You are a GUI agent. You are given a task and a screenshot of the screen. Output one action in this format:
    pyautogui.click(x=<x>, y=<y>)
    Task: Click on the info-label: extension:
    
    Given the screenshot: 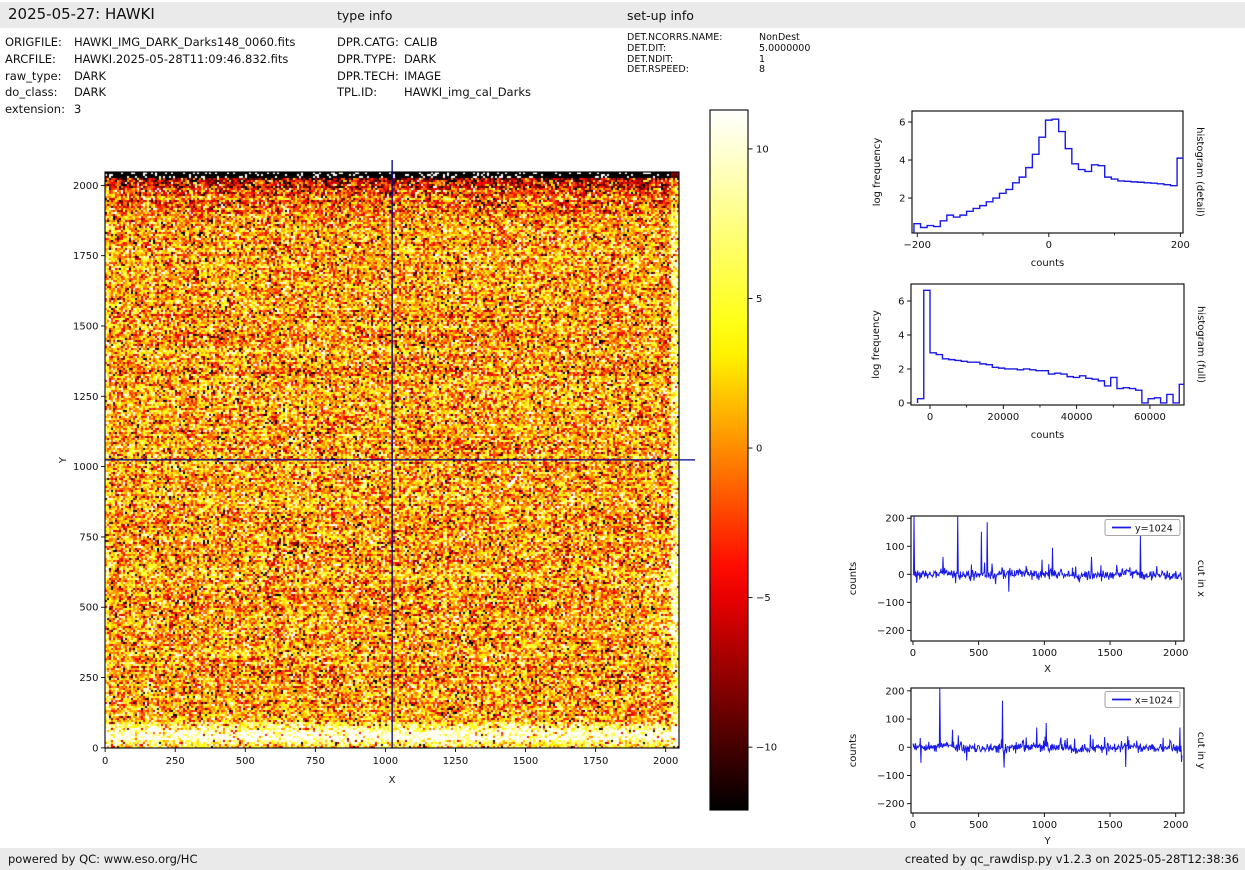 What is the action you would take?
    pyautogui.click(x=35, y=109)
    